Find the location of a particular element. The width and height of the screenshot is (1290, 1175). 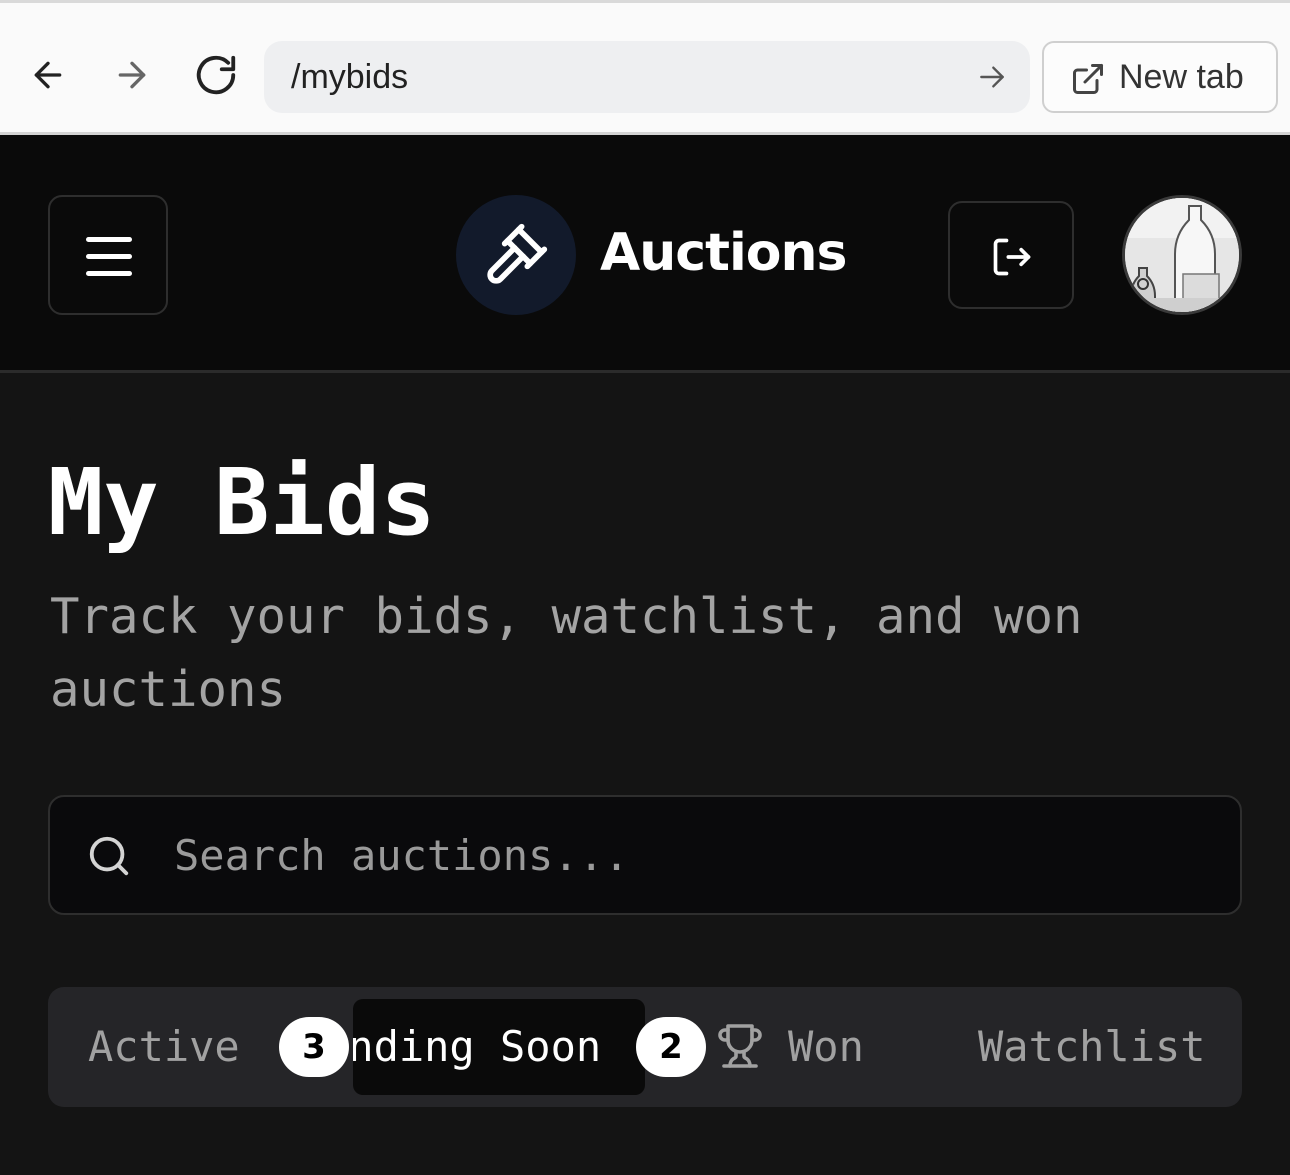

reload-button is located at coordinates (216, 75).